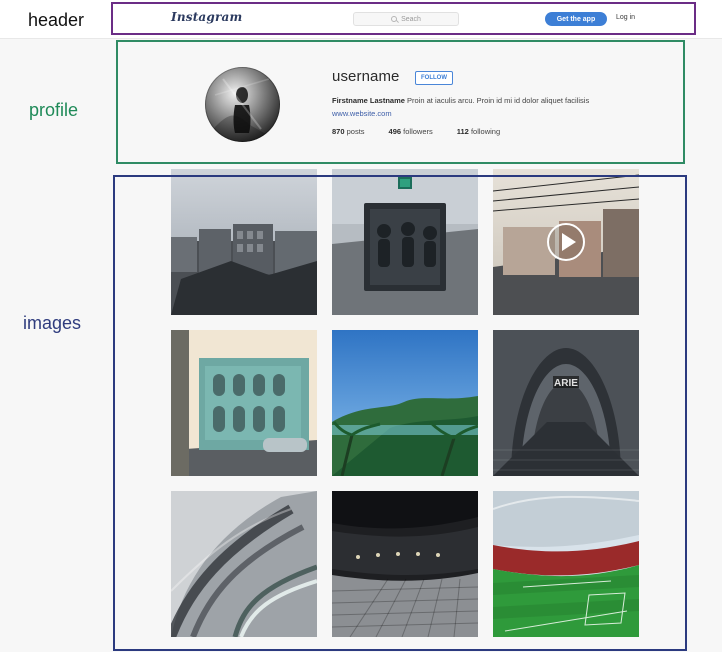  Describe the element at coordinates (52, 323) in the screenshot. I see `annotation-images-label: images` at that location.